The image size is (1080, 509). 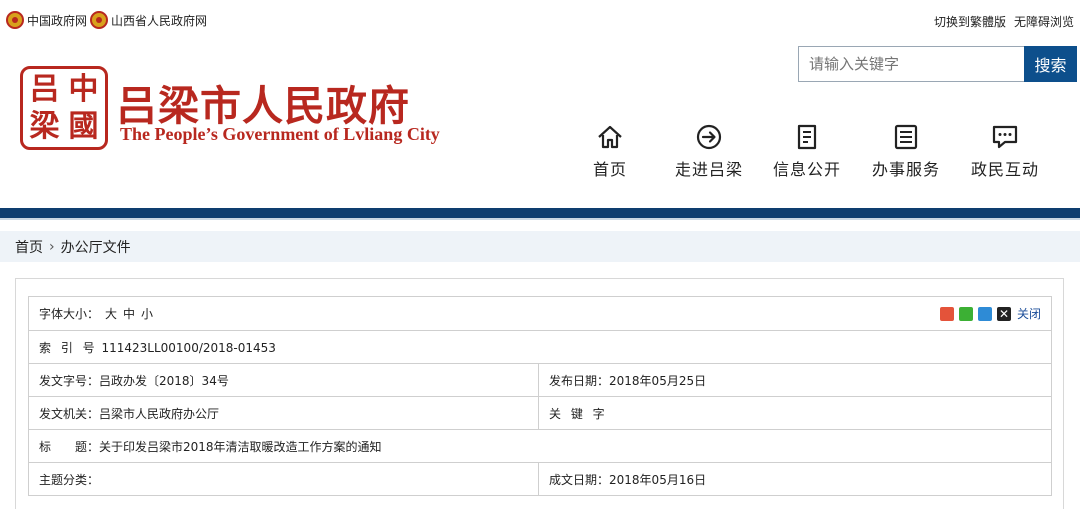 What do you see at coordinates (965, 313) in the screenshot?
I see `wechat-share-icon` at bounding box center [965, 313].